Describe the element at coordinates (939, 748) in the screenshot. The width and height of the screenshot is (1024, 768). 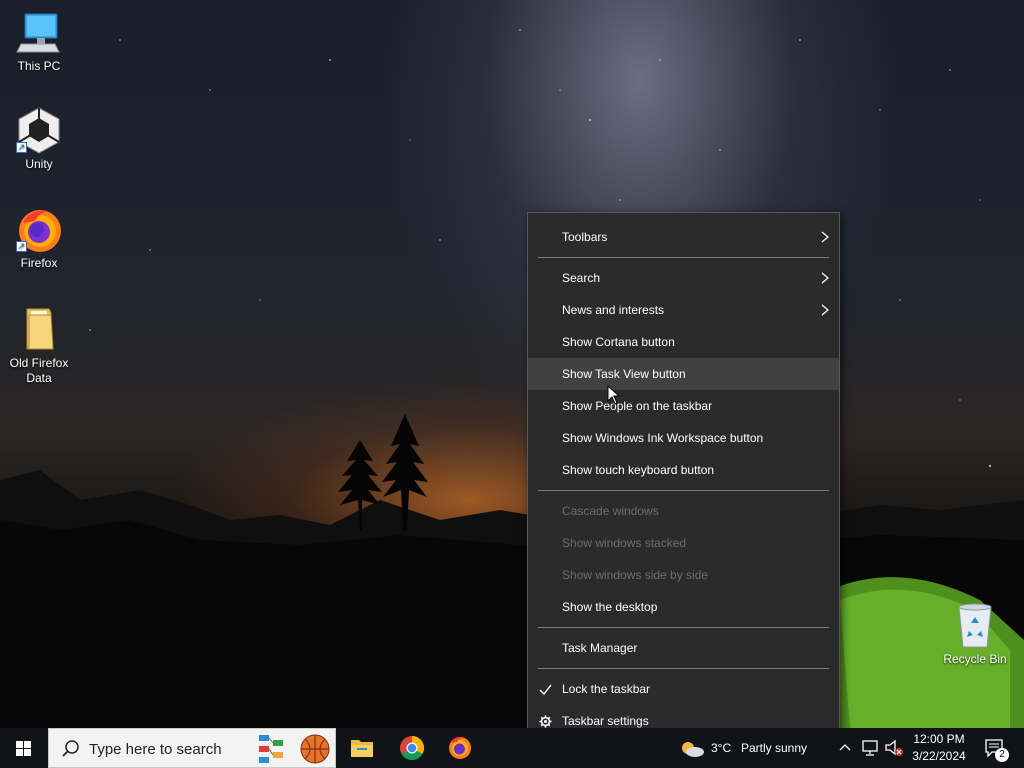
I see `taskbar-clock: 12:00 PM 3/22/2024` at that location.